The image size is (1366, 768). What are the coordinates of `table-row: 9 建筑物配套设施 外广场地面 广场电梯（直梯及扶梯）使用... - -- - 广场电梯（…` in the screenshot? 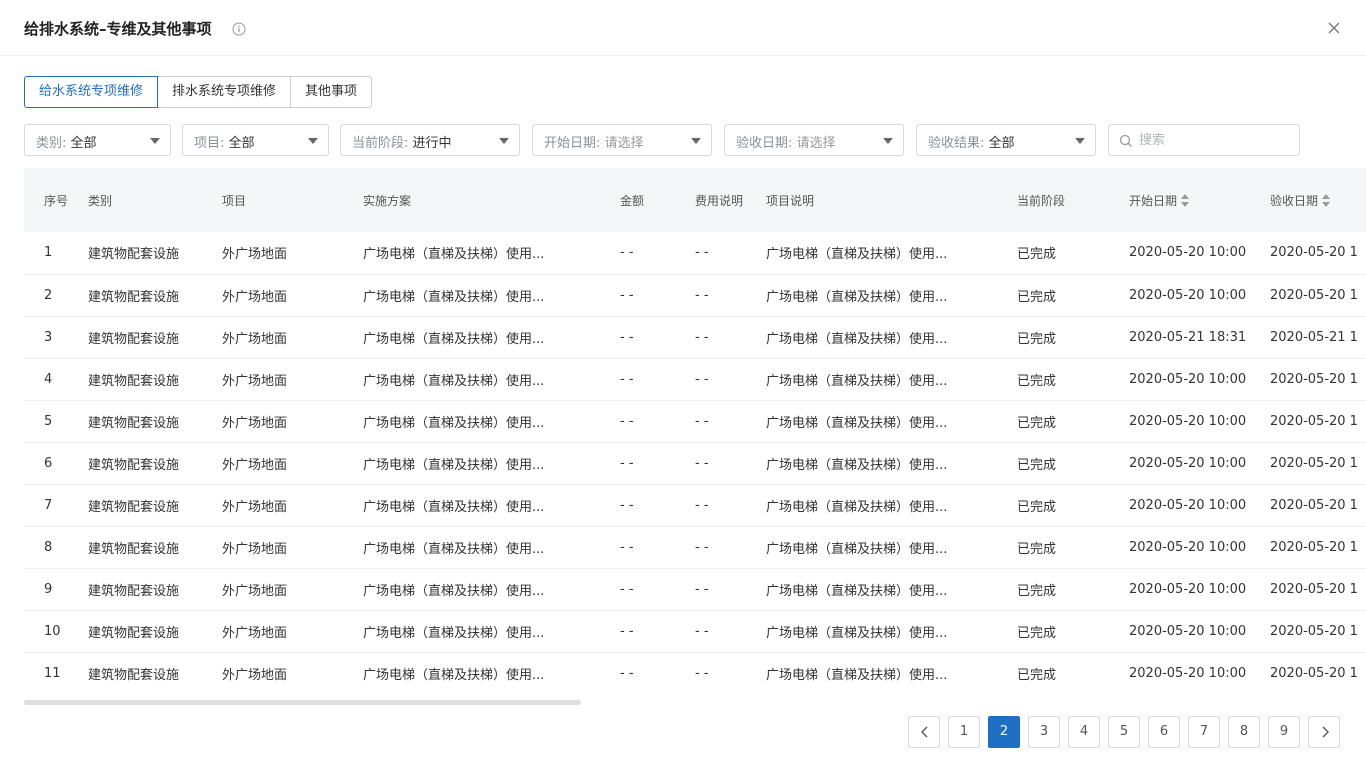 It's located at (695, 589).